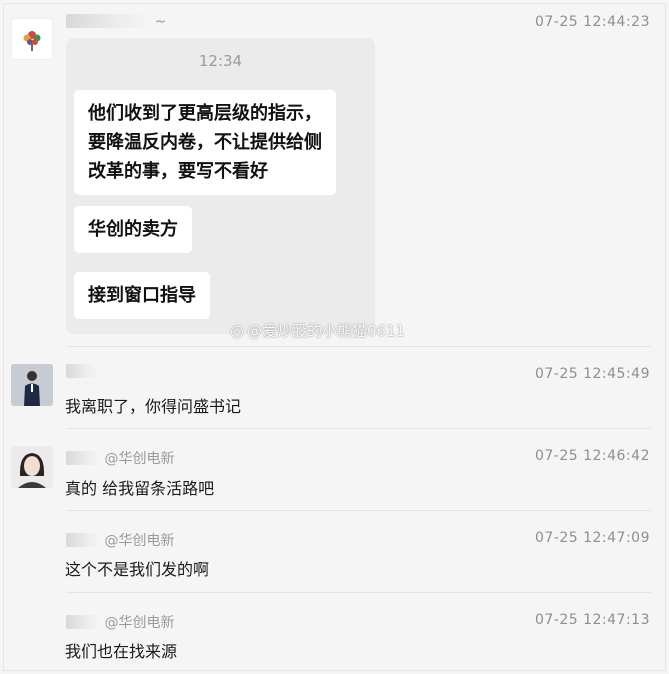 The width and height of the screenshot is (669, 674). What do you see at coordinates (160, 22) in the screenshot?
I see `sender-suffix: ~` at bounding box center [160, 22].